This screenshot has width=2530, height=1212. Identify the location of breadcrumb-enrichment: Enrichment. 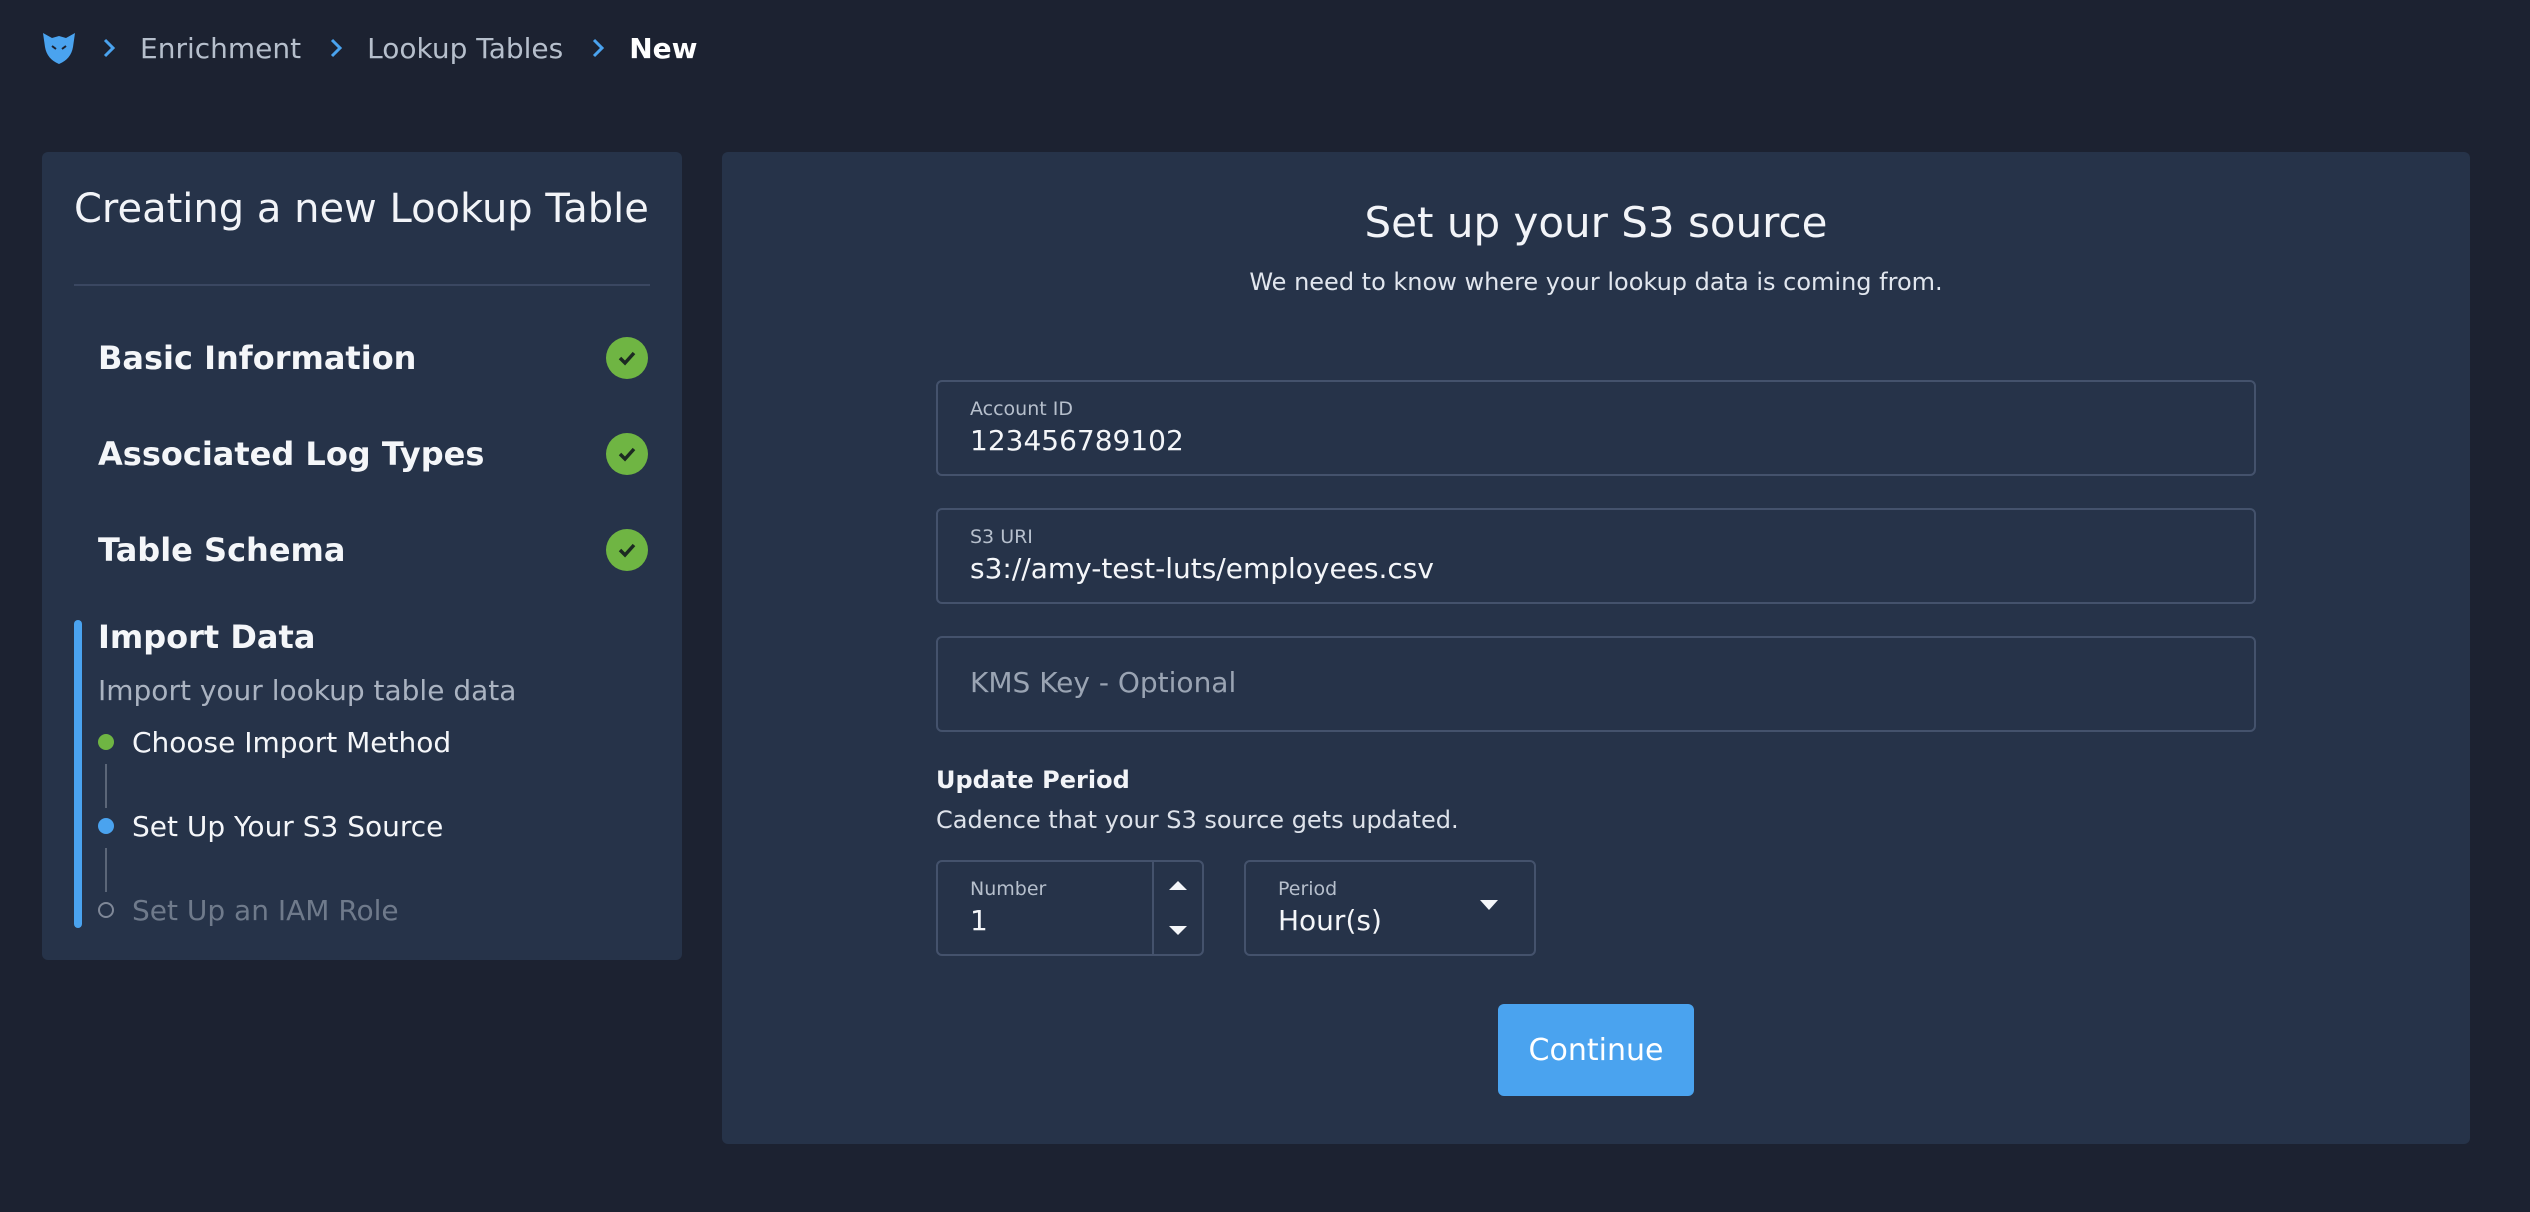
(220, 48).